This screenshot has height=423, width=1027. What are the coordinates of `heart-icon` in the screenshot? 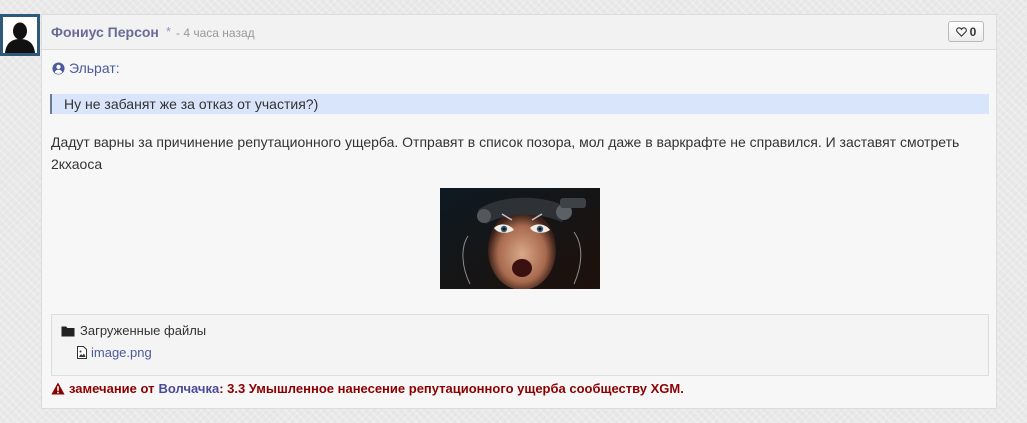 It's located at (961, 31).